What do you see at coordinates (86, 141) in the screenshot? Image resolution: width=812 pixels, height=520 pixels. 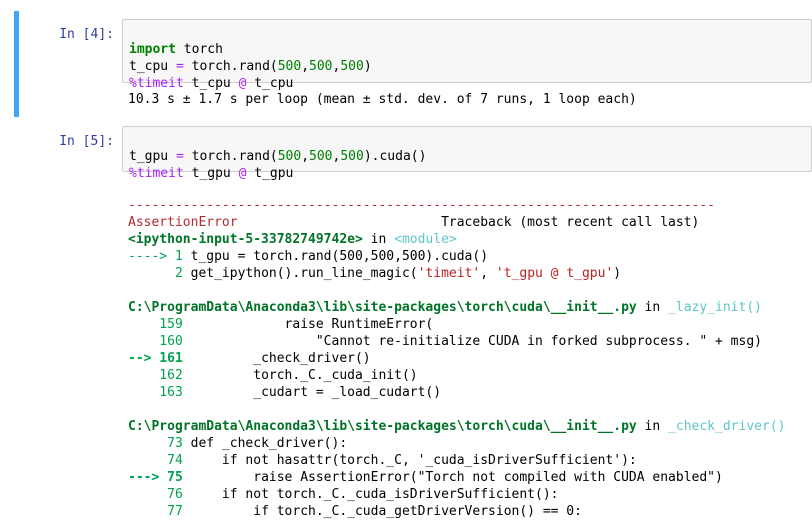 I see `cell-prompt: In [5]:` at bounding box center [86, 141].